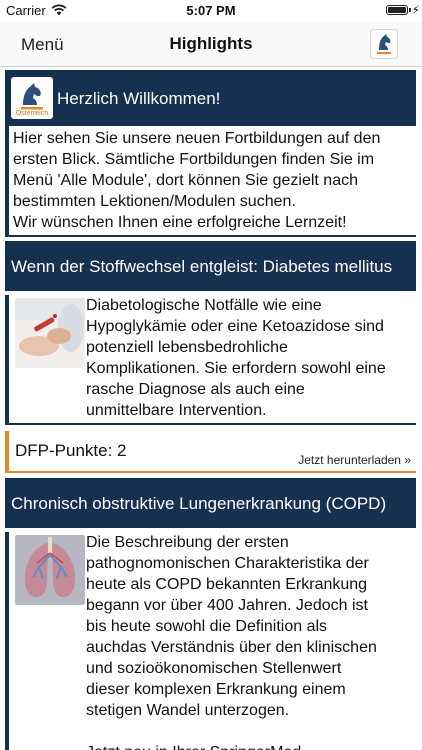 Image resolution: width=422 pixels, height=750 pixels. I want to click on module-text-line, so click(231, 731).